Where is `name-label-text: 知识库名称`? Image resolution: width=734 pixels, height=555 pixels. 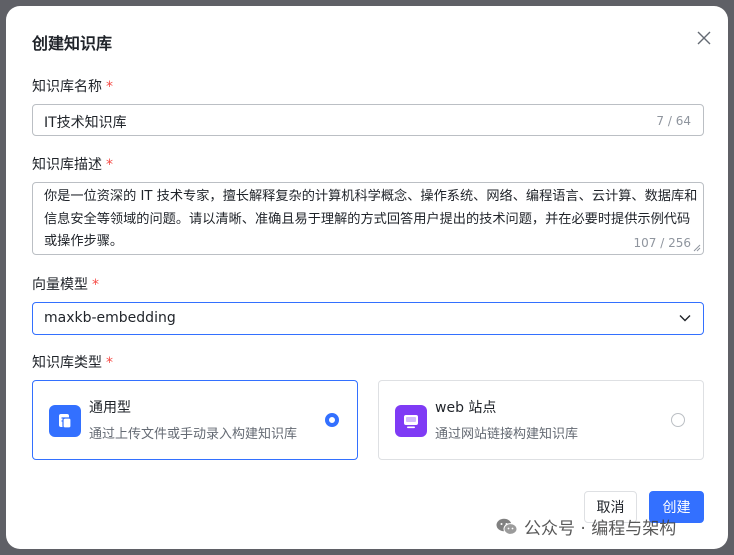 name-label-text: 知识库名称 is located at coordinates (67, 87).